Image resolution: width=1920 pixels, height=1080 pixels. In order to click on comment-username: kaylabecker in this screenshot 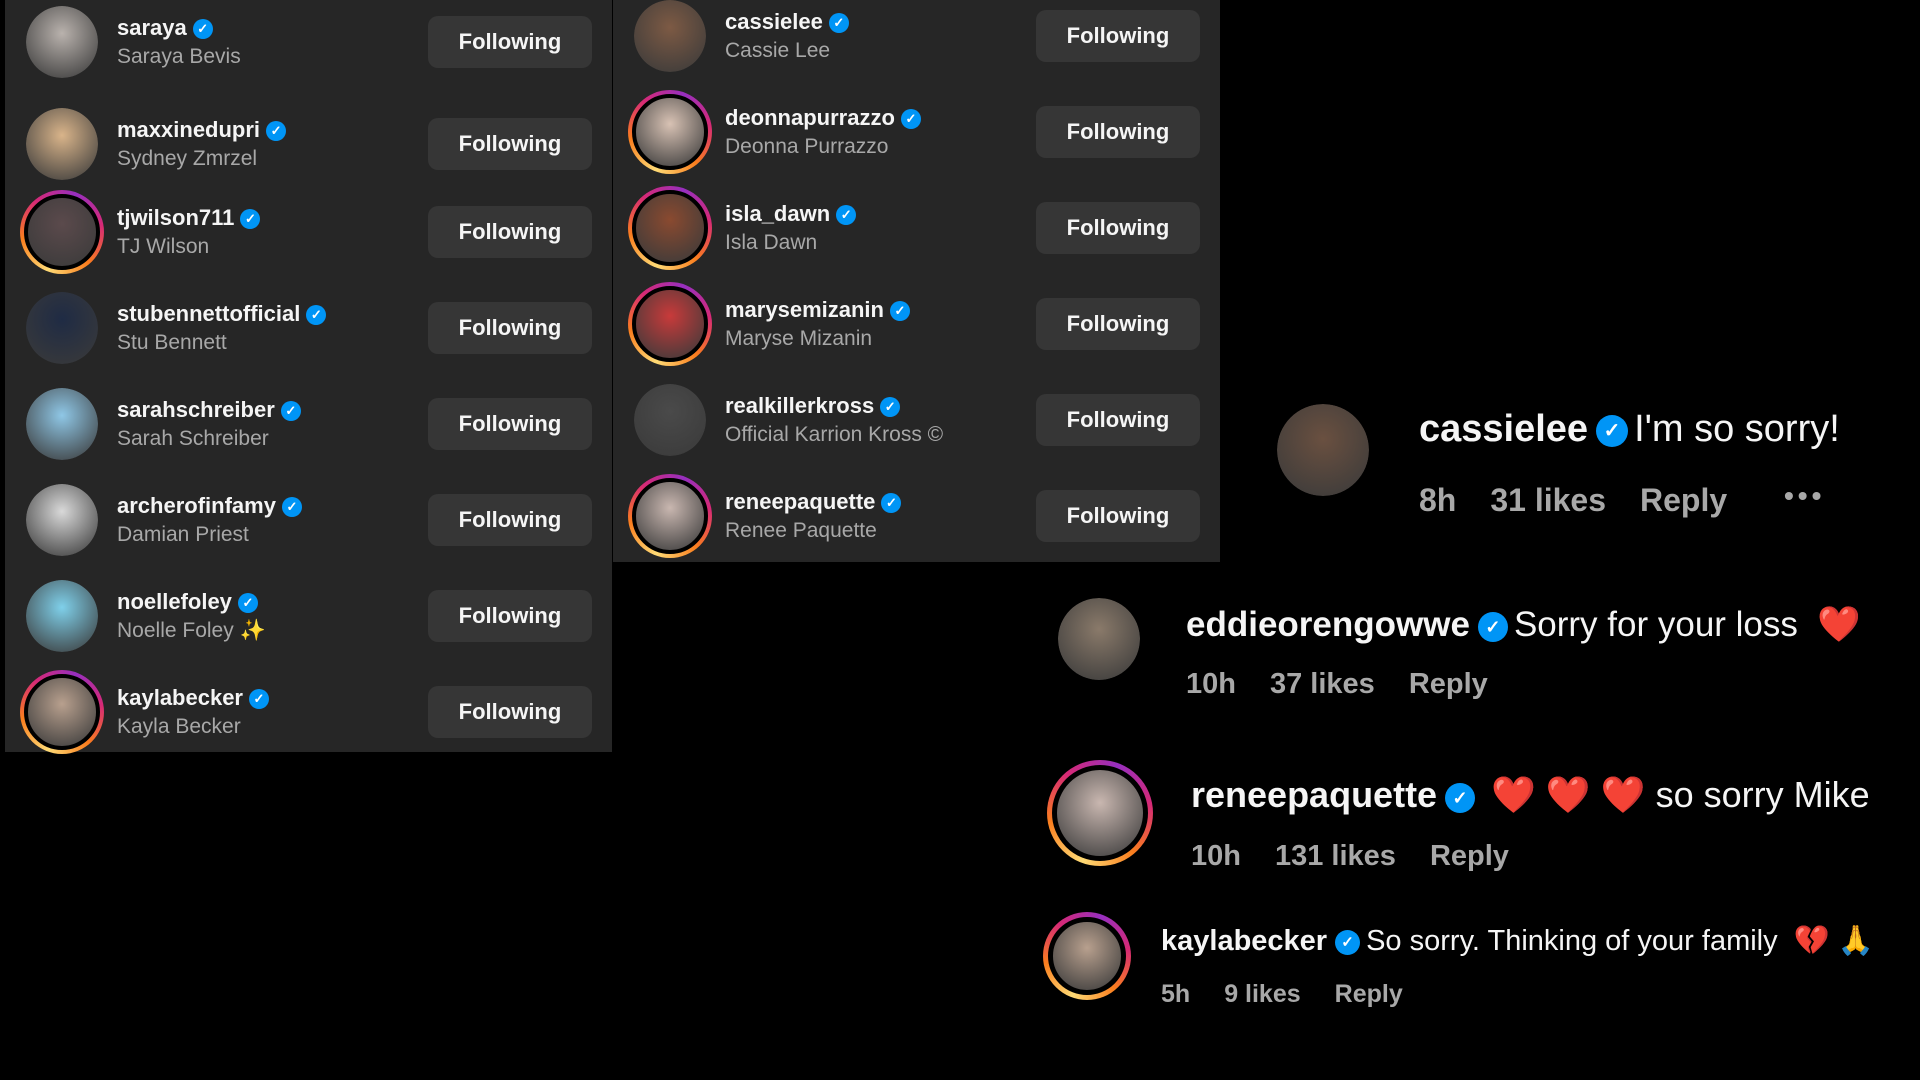, I will do `click(1244, 941)`.